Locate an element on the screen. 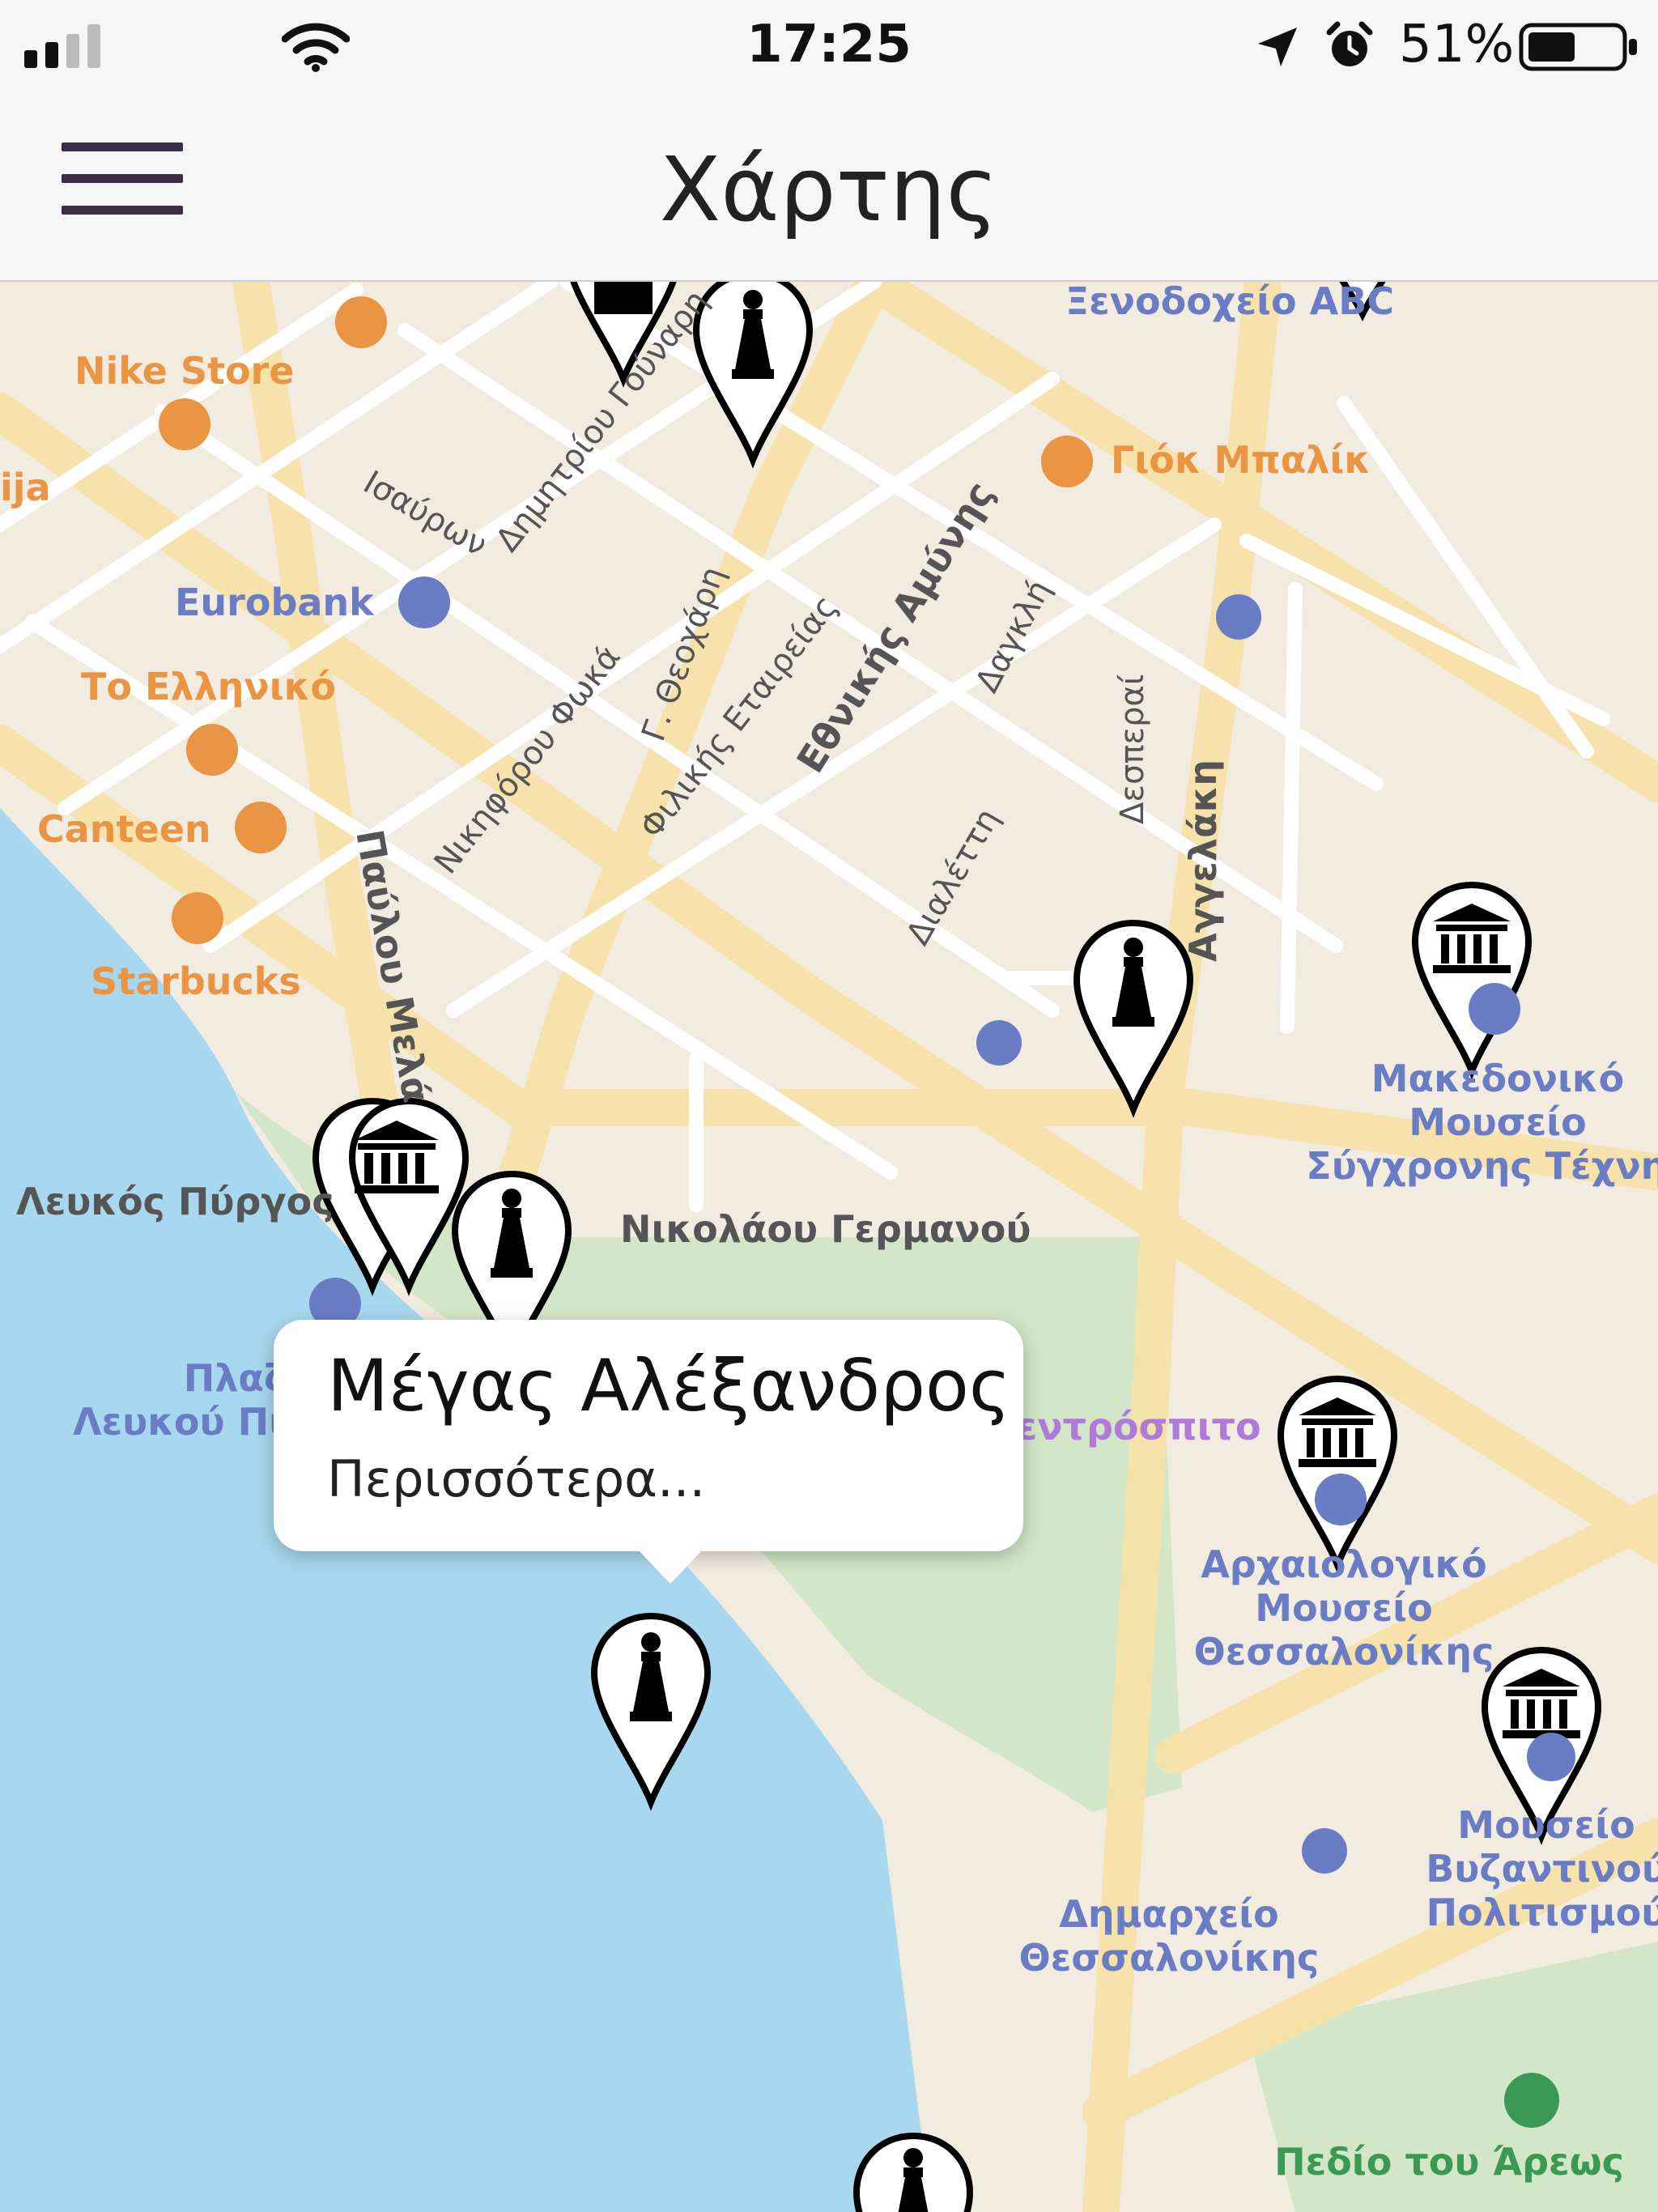 This screenshot has width=1658, height=2212. poi-label: Το Ελληνικό is located at coordinates (208, 686).